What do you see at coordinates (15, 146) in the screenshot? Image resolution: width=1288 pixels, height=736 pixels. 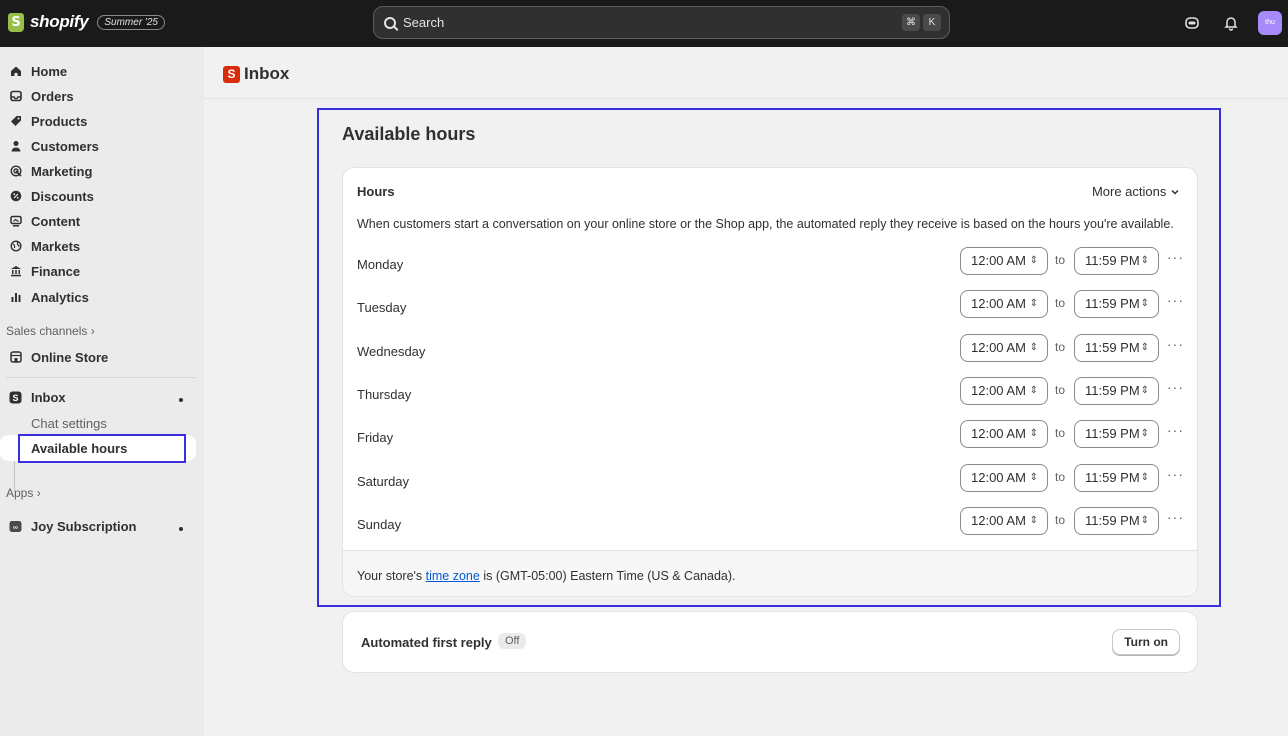 I see `person-icon` at bounding box center [15, 146].